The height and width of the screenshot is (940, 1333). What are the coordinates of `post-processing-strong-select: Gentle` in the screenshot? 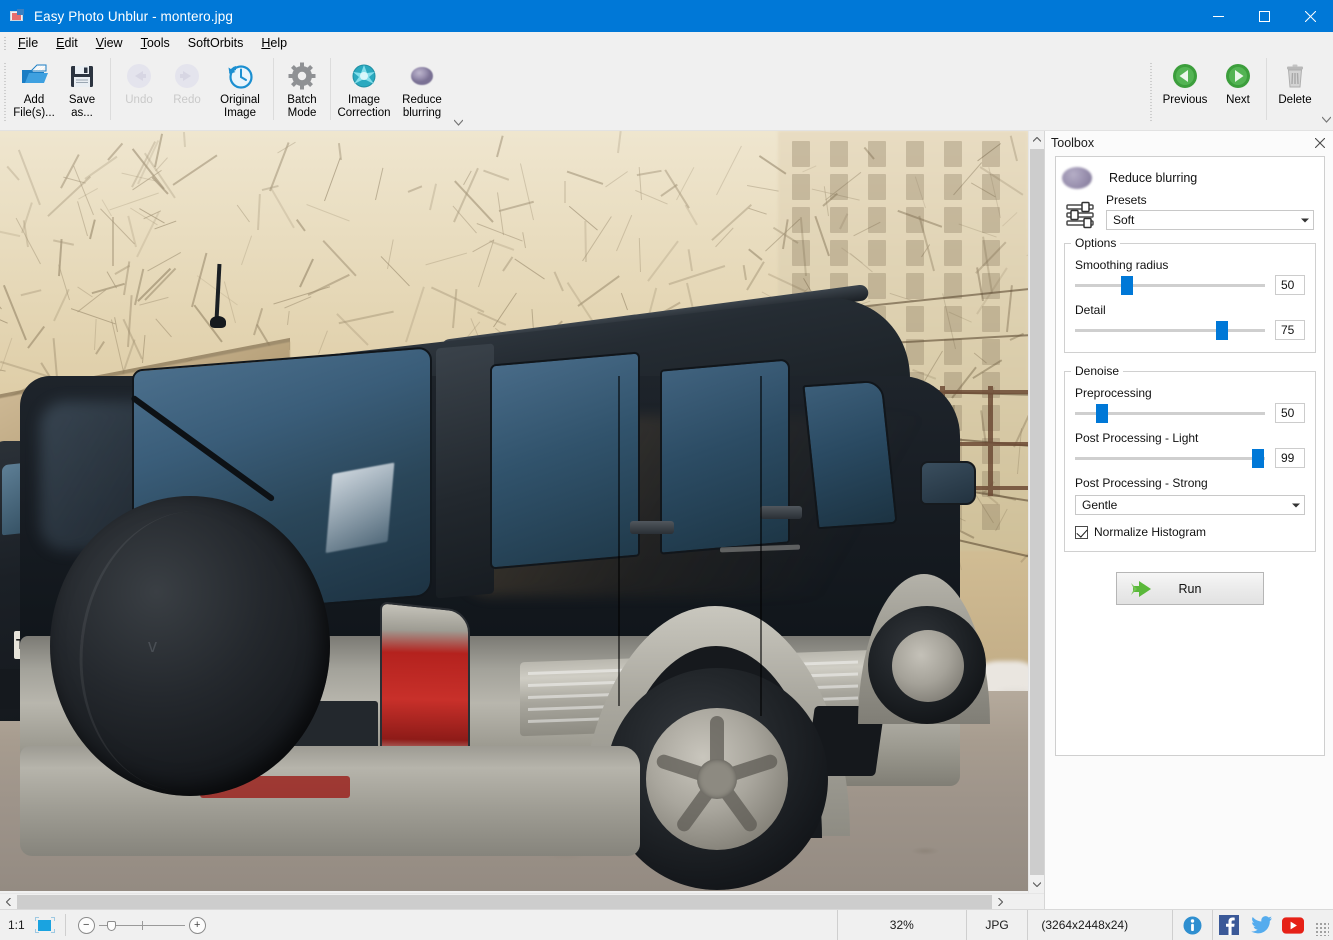 It's located at (1190, 505).